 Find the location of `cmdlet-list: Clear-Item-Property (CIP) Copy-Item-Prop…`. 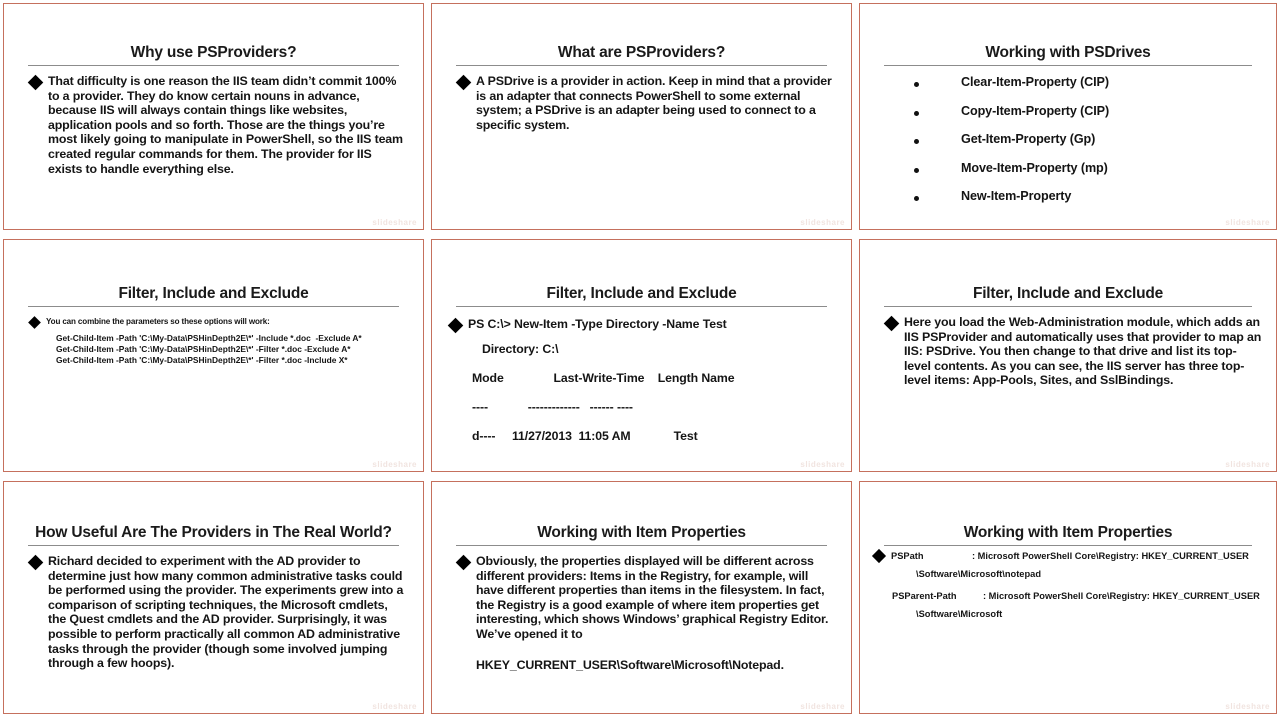

cmdlet-list: Clear-Item-Property (CIP) Copy-Item-Prop… is located at coordinates (1068, 139).